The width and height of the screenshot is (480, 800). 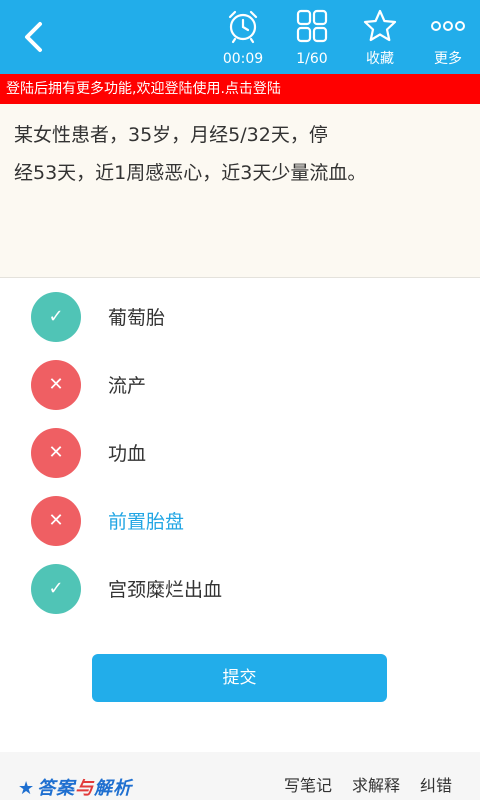 I want to click on progress-label: 1/60, so click(x=312, y=59).